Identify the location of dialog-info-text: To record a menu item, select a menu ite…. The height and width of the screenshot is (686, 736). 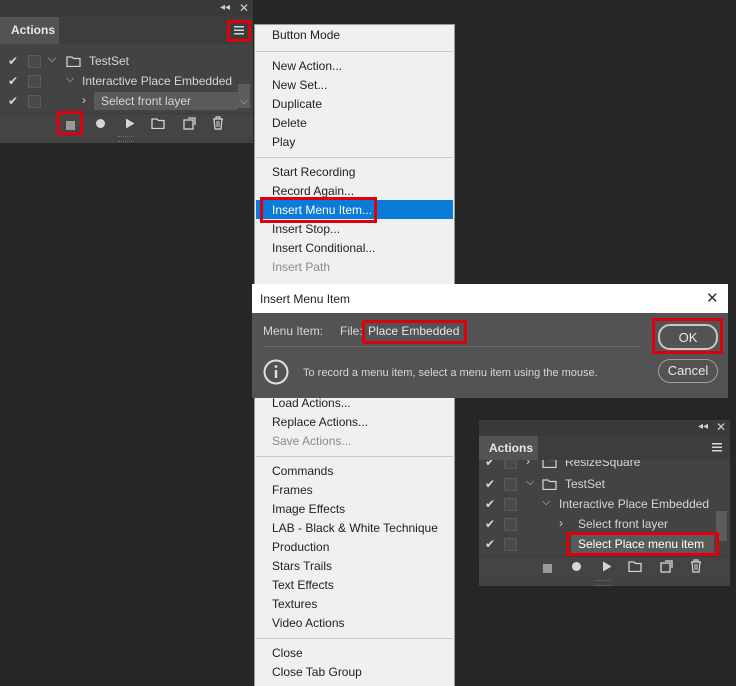
(450, 373).